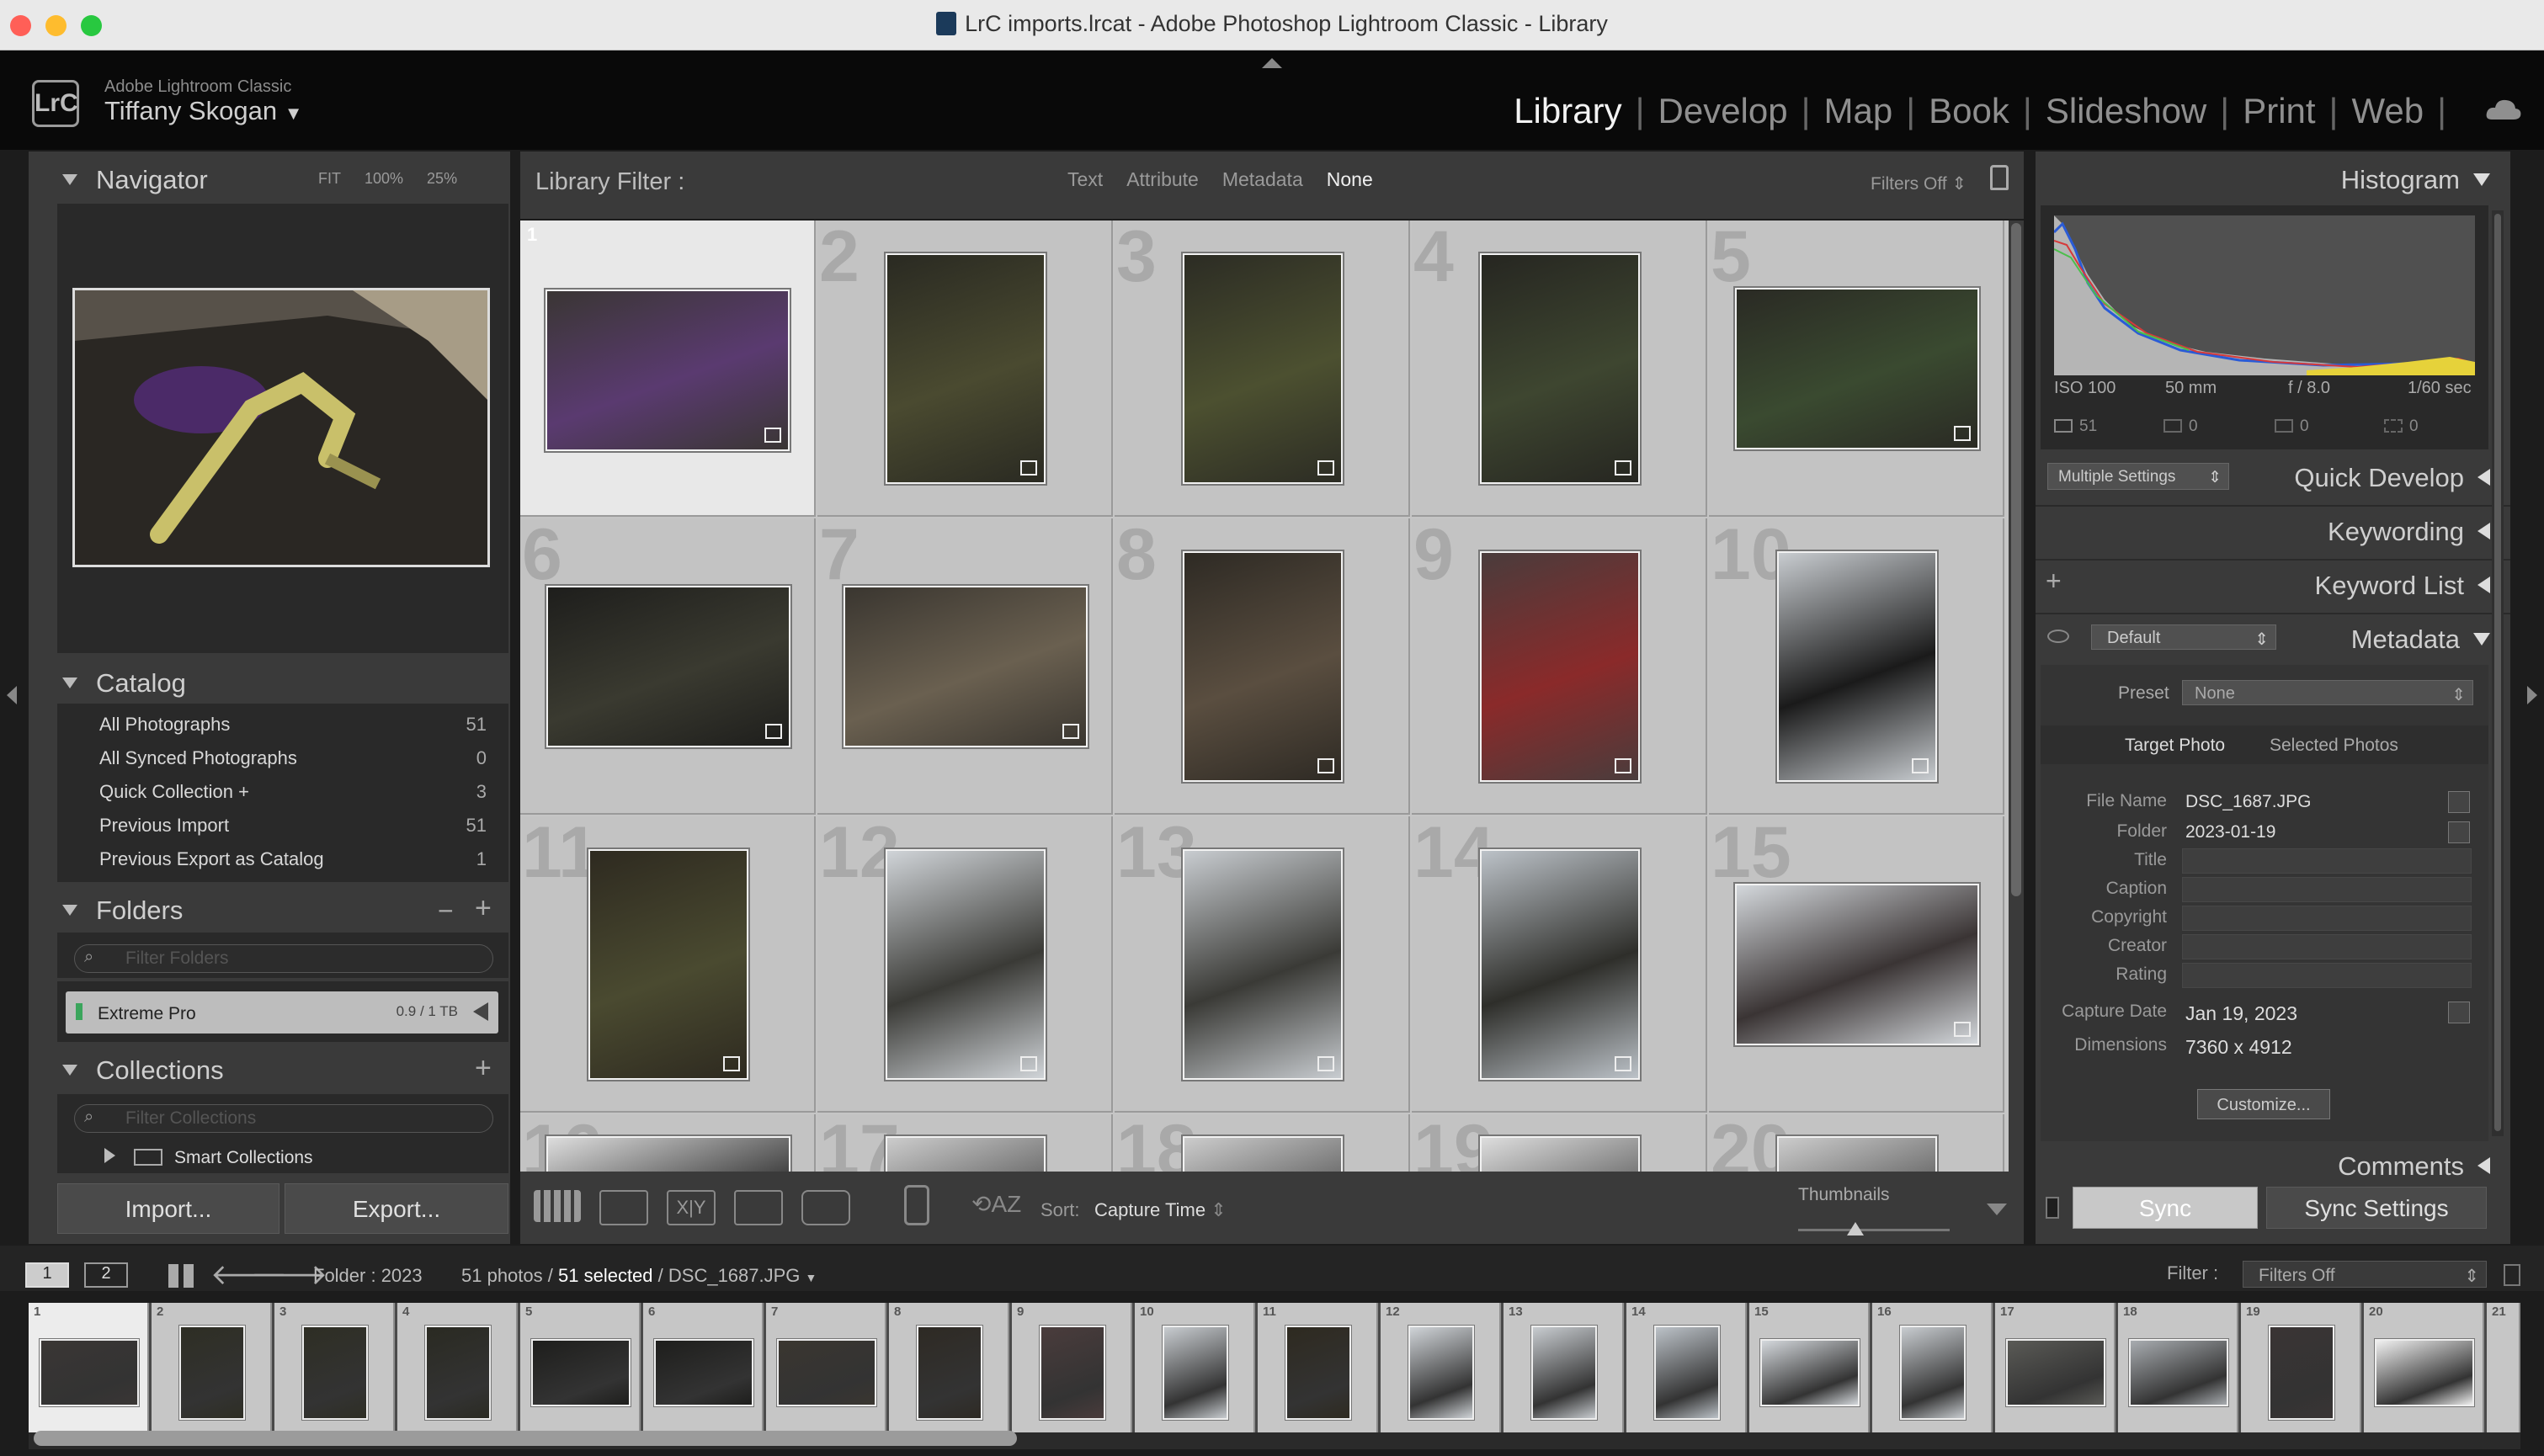 This screenshot has width=2544, height=1456. I want to click on catalog-item: Previous Import 51, so click(293, 826).